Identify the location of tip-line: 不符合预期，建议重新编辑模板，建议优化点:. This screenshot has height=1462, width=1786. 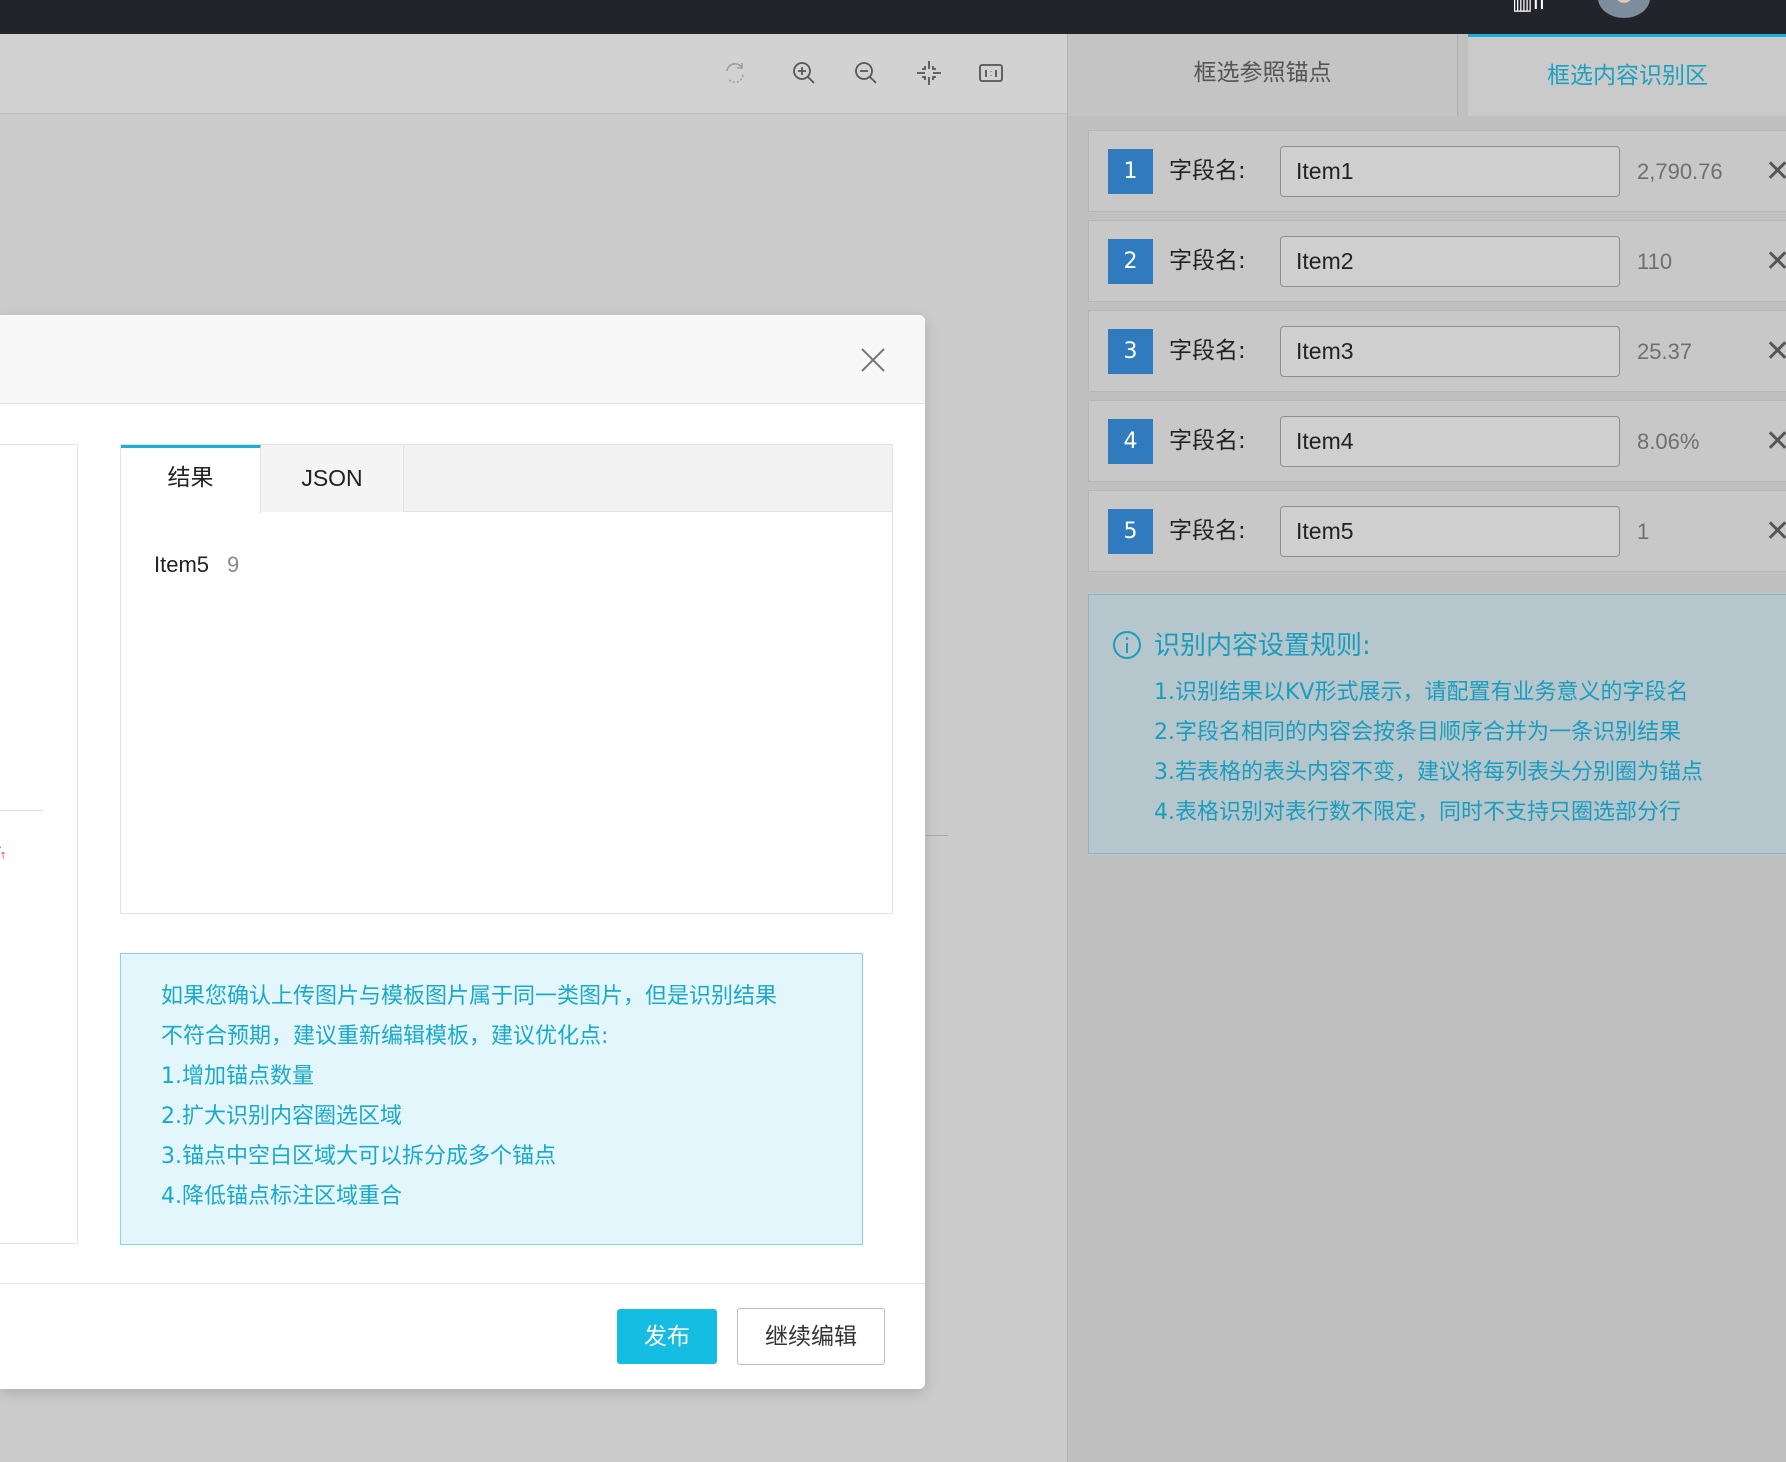
(385, 1036).